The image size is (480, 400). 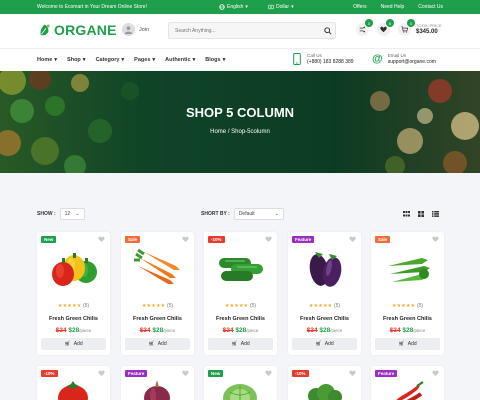 I want to click on add-label: Add, so click(x=412, y=344).